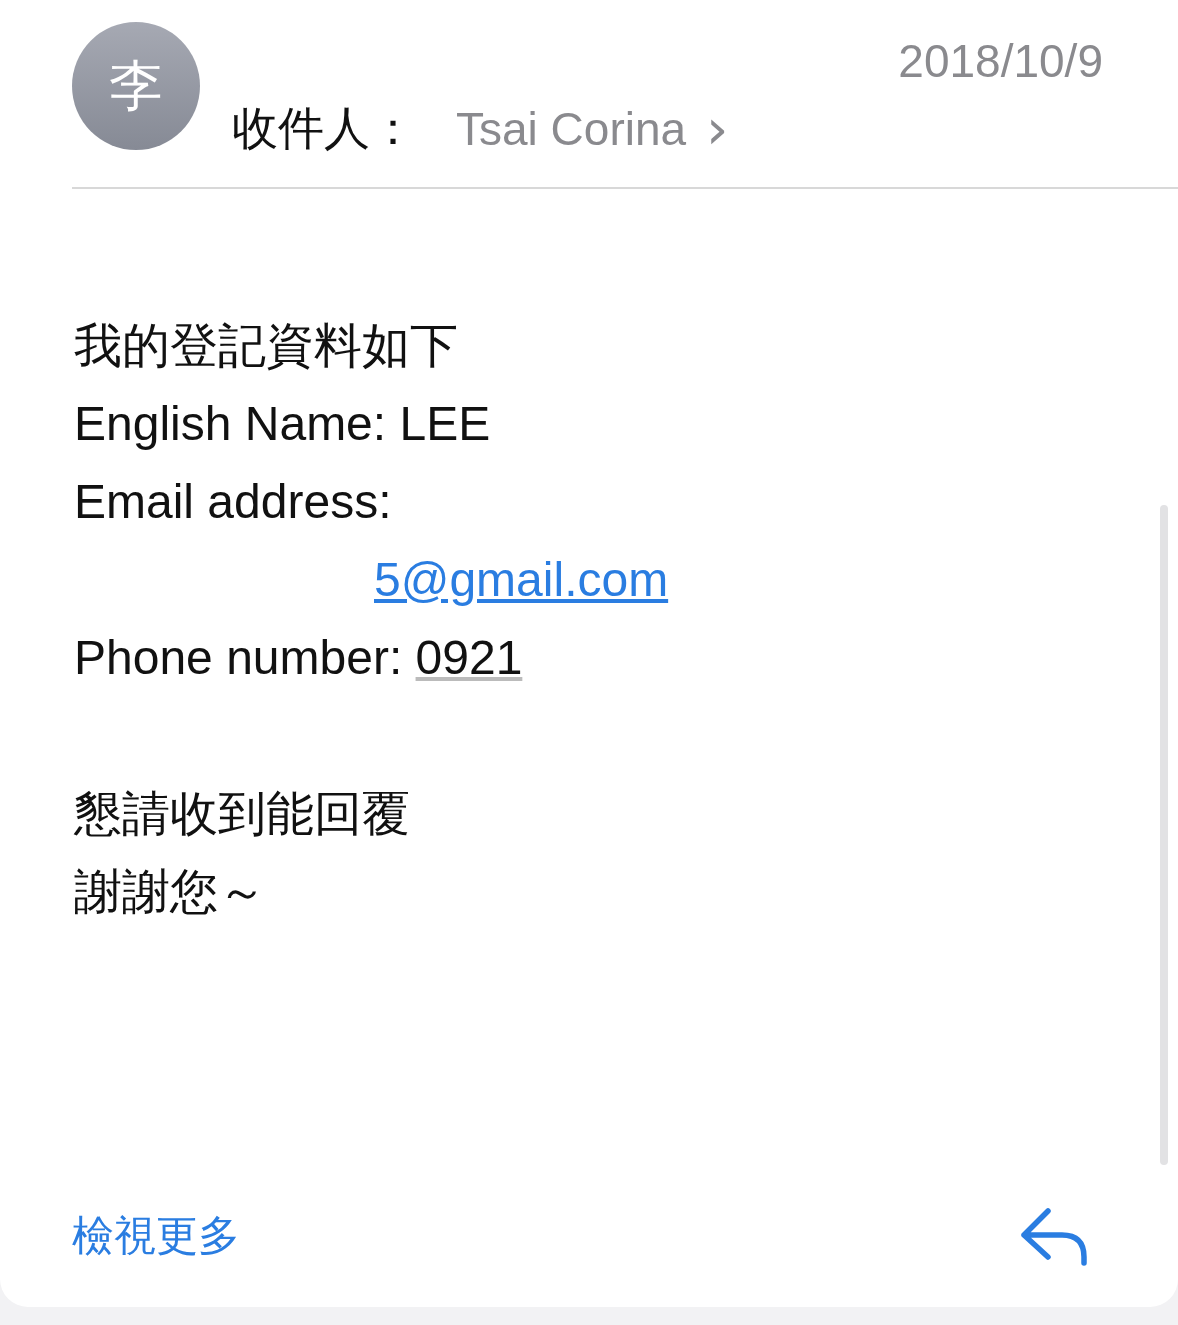 The width and height of the screenshot is (1178, 1325). I want to click on recipient-link: Tsai Corina, so click(571, 129).